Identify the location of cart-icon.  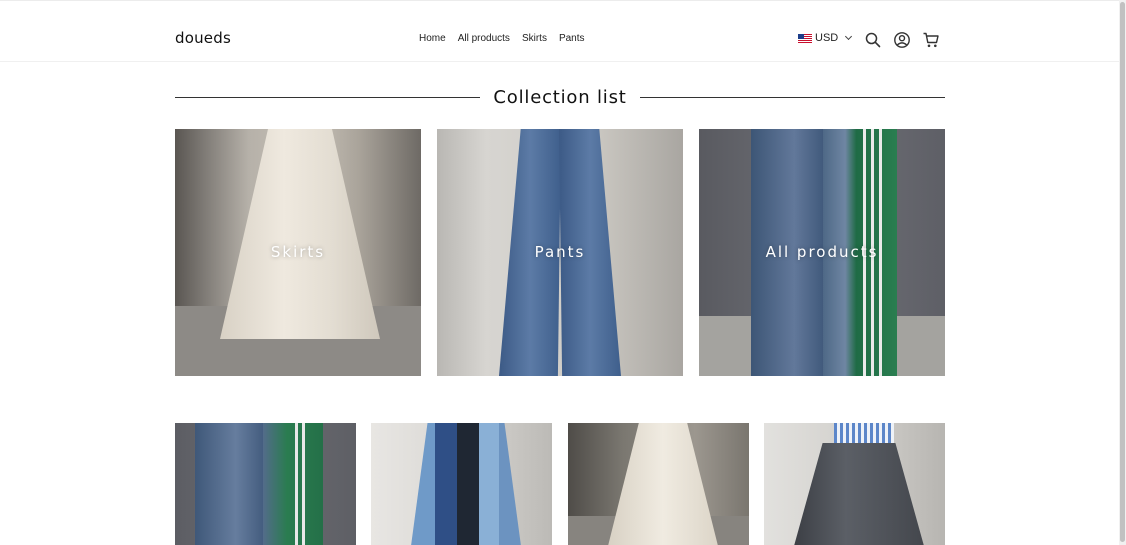
(931, 40).